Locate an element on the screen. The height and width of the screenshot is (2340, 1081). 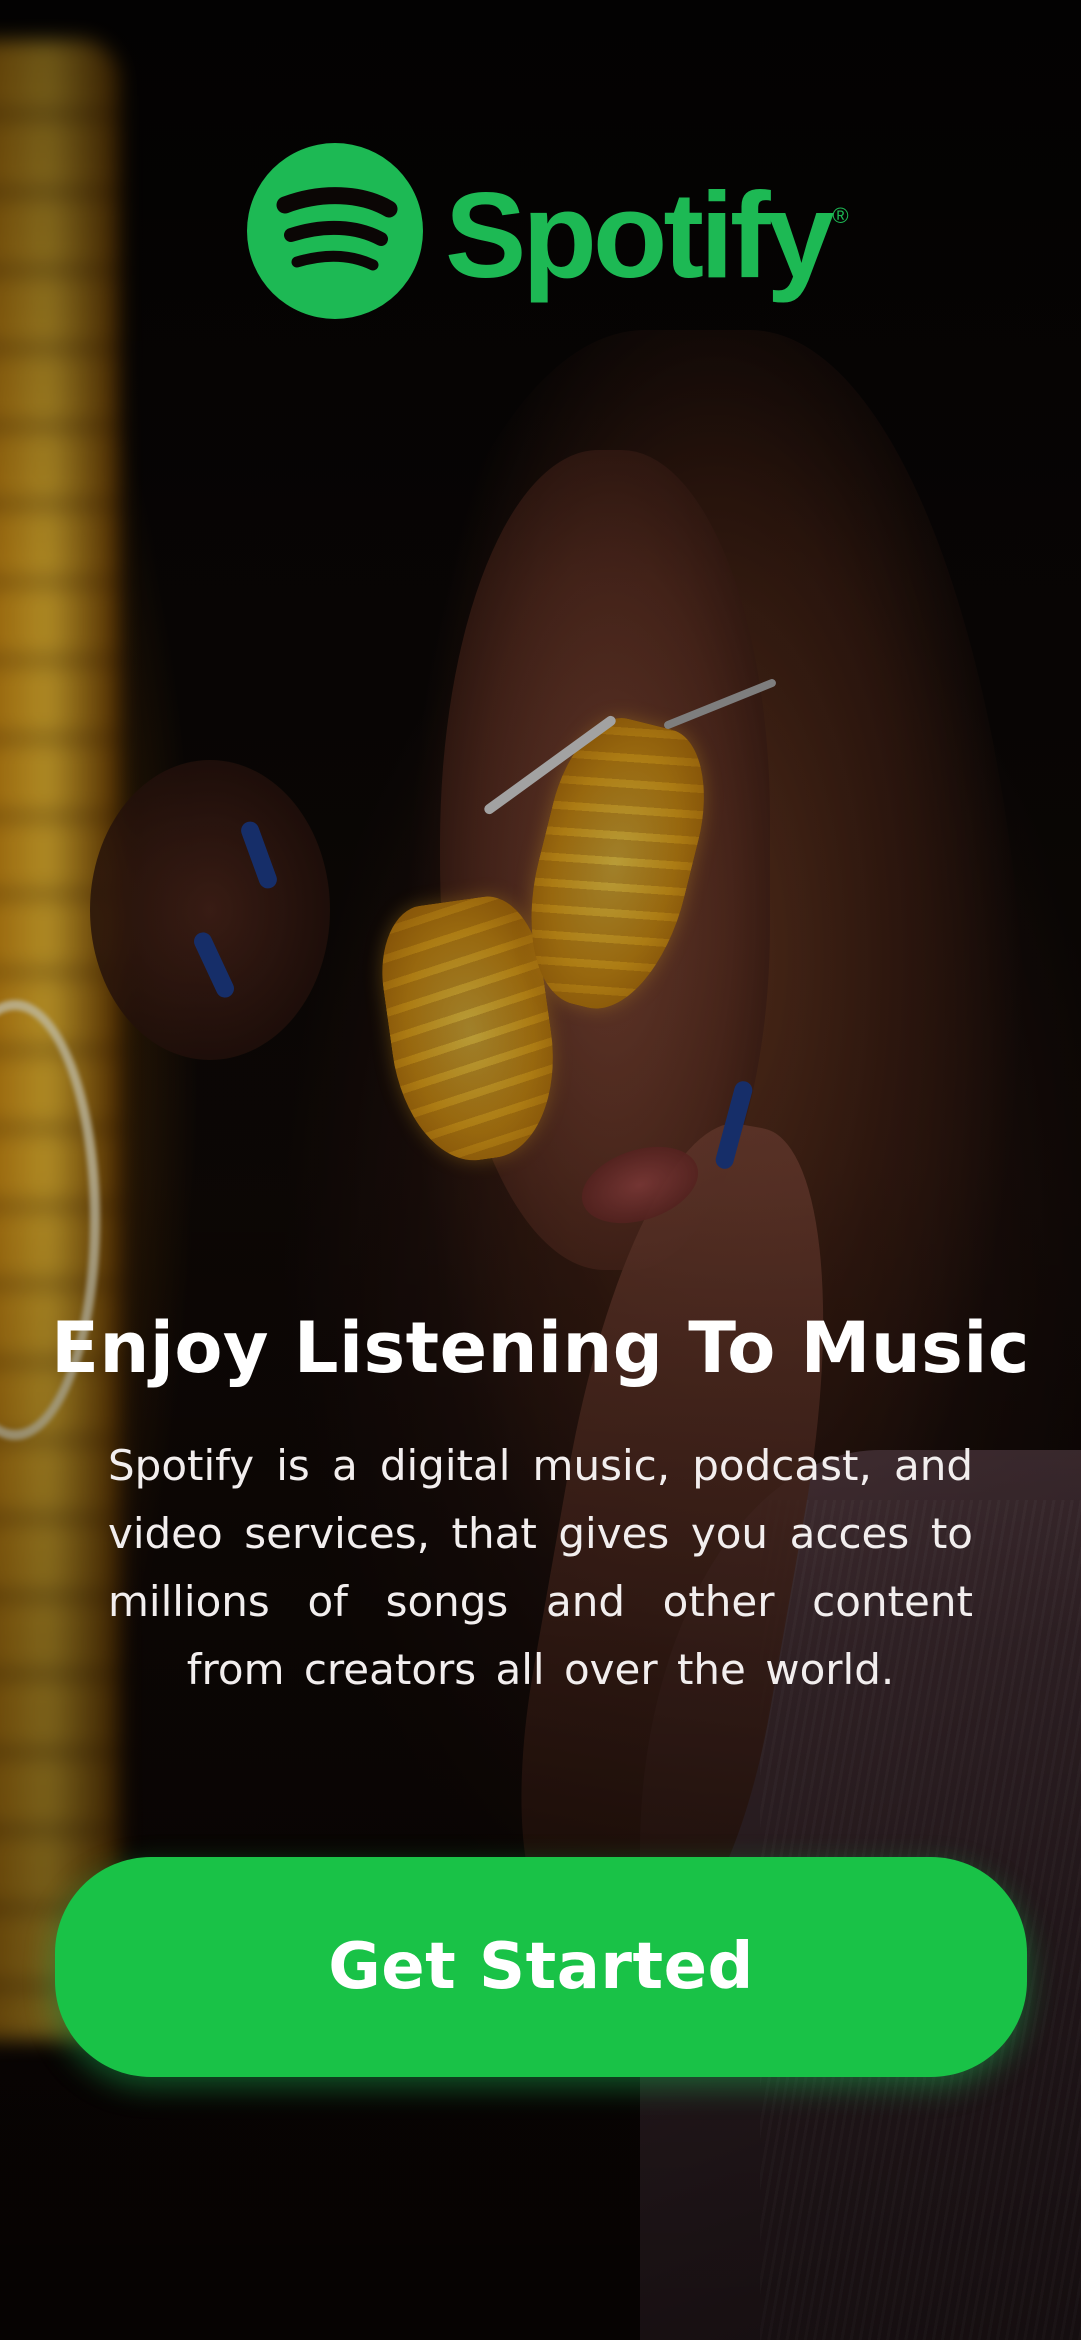
spotify-wordmark: Spotify is located at coordinates (639, 235).